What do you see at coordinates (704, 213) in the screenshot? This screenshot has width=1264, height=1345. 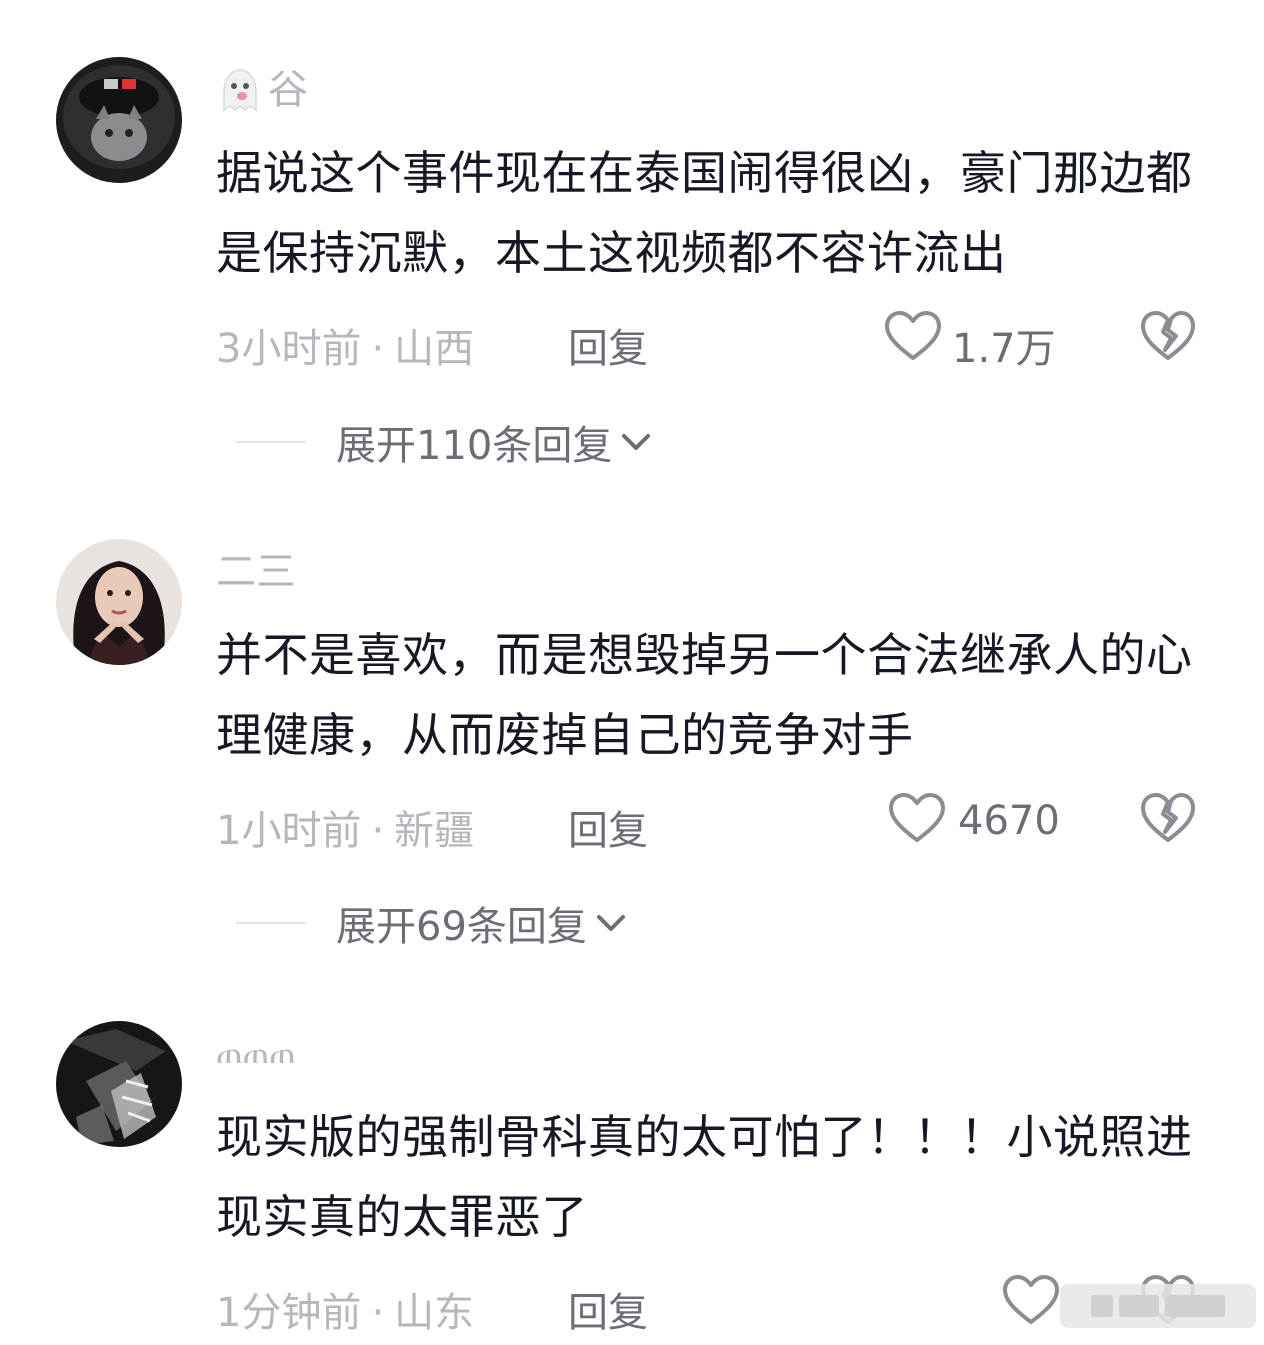 I see `comment-text: 据说这个事件现在在泰国闹得很凶，豪门那边都是保持沉默，本土这视频都不容许流出` at bounding box center [704, 213].